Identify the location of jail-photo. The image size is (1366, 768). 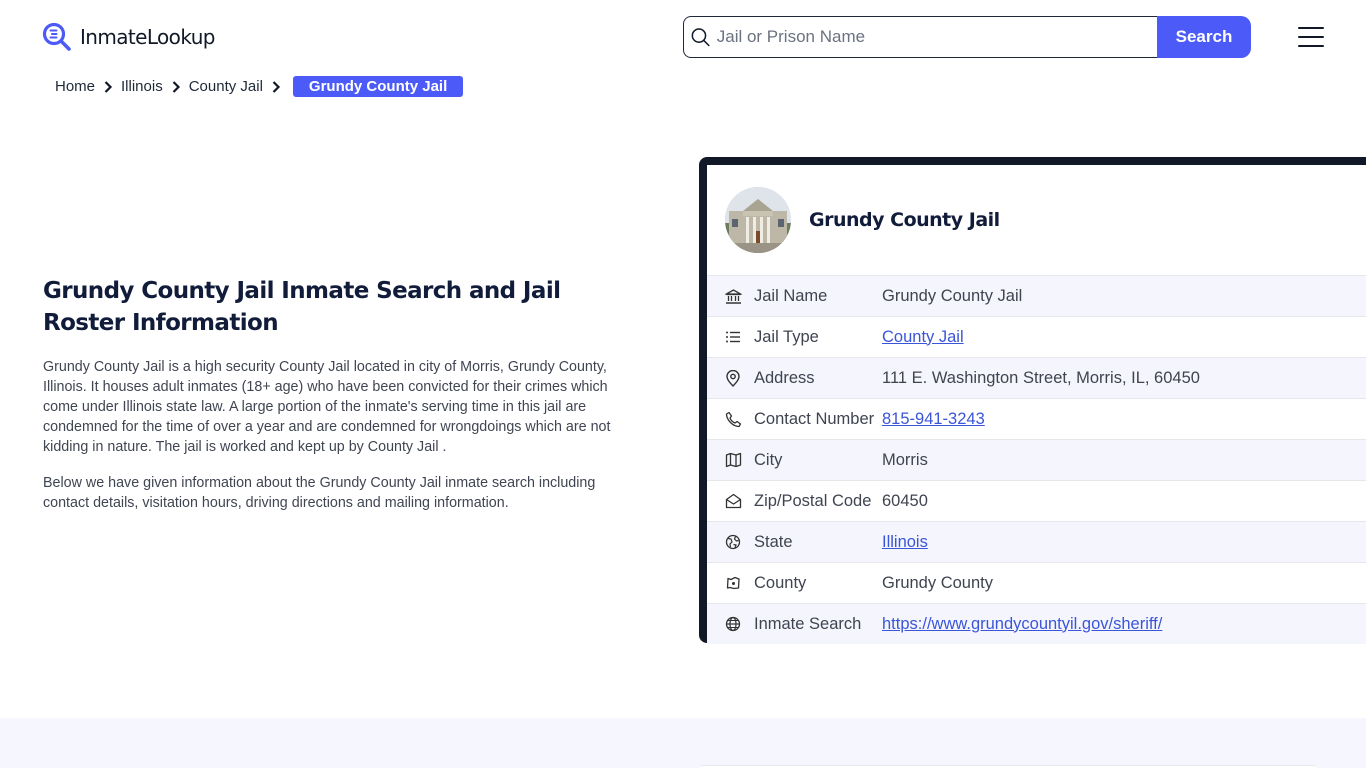
(758, 220).